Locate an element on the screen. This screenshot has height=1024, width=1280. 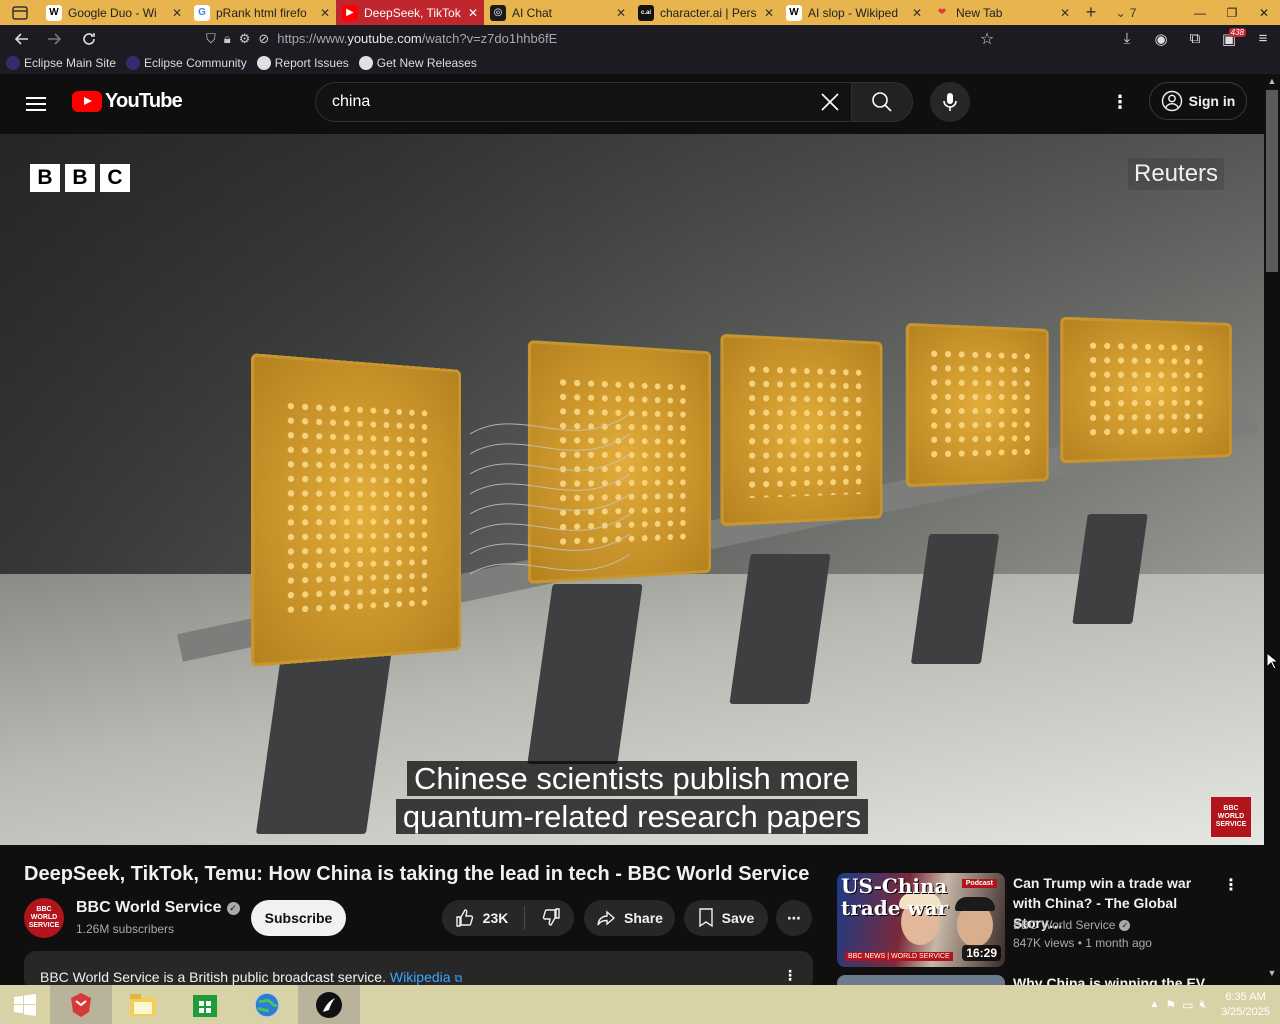
bookmark-label: Eclipse Community is located at coordinates (195, 63).